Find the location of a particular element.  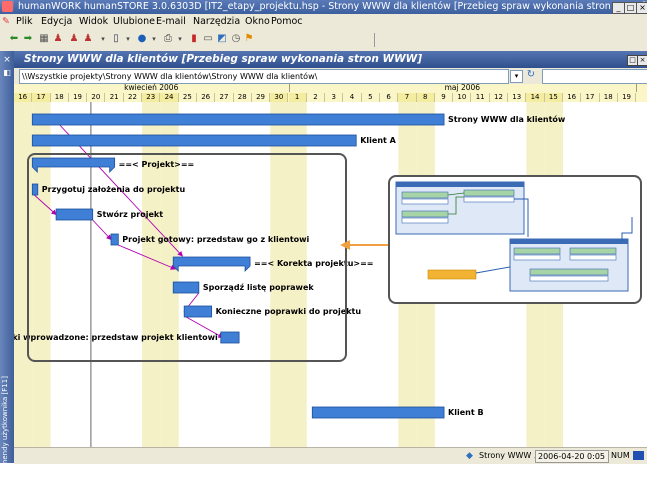

status-indicator is located at coordinates (638, 455).